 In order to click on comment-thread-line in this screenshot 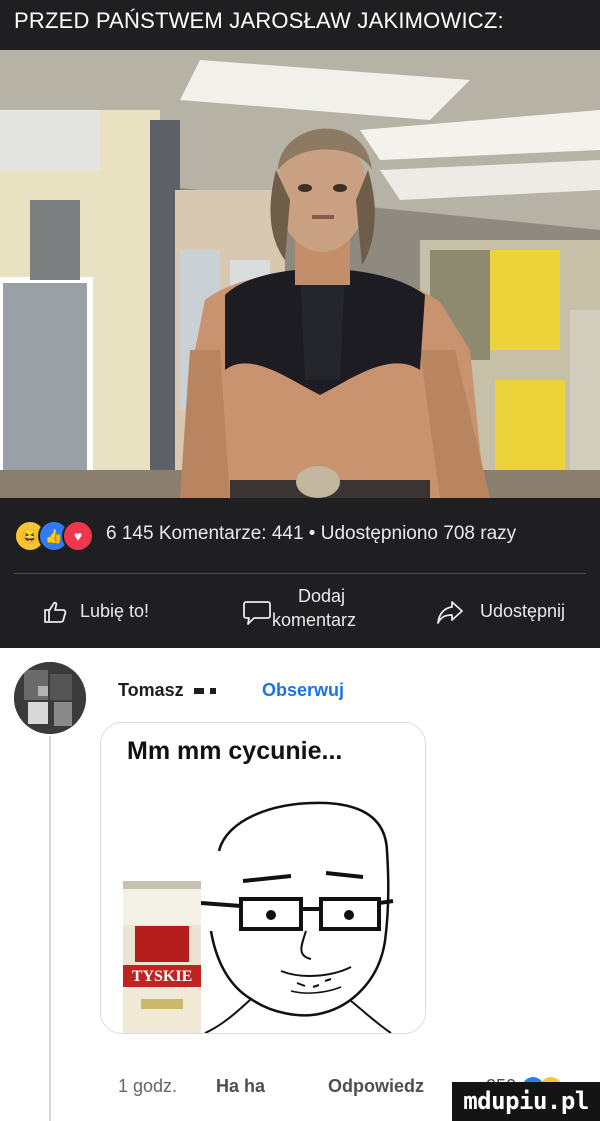, I will do `click(50, 928)`.